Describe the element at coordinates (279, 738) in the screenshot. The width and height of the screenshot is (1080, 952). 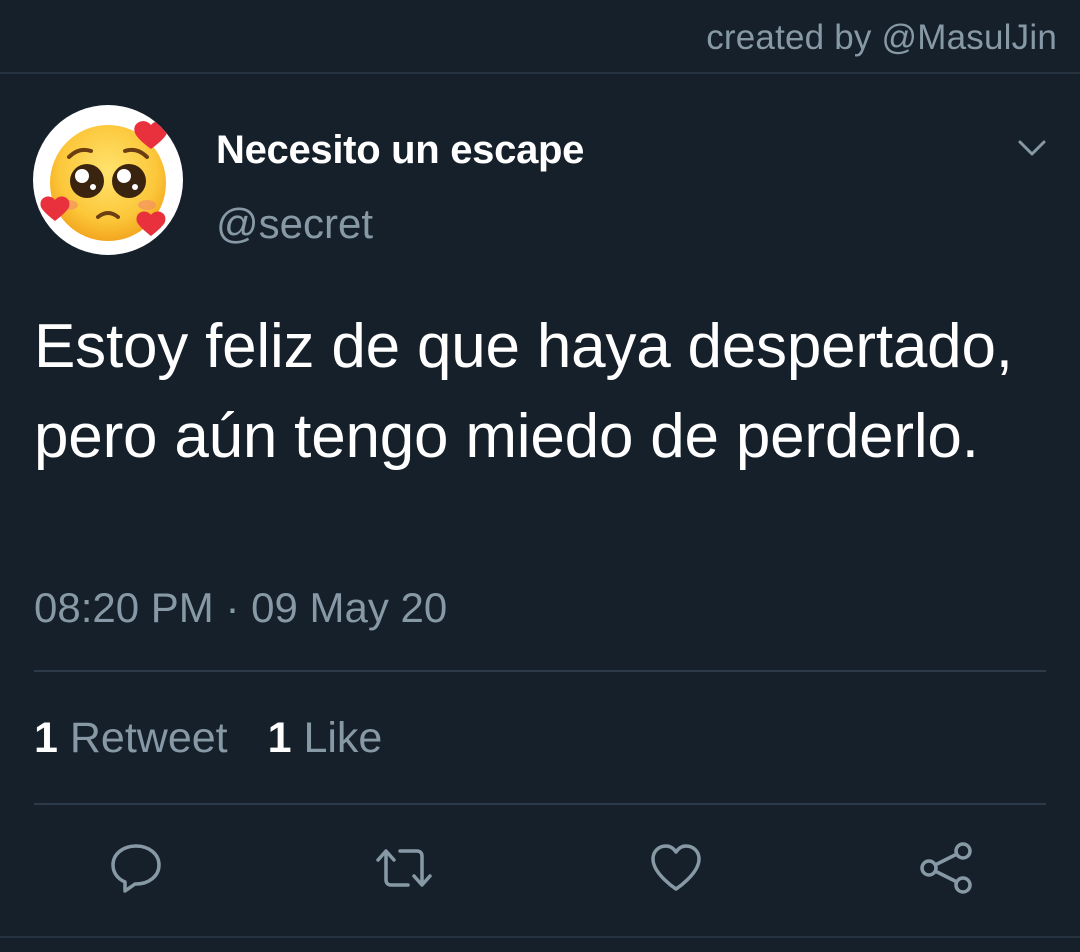
I see `likes-count: 1` at that location.